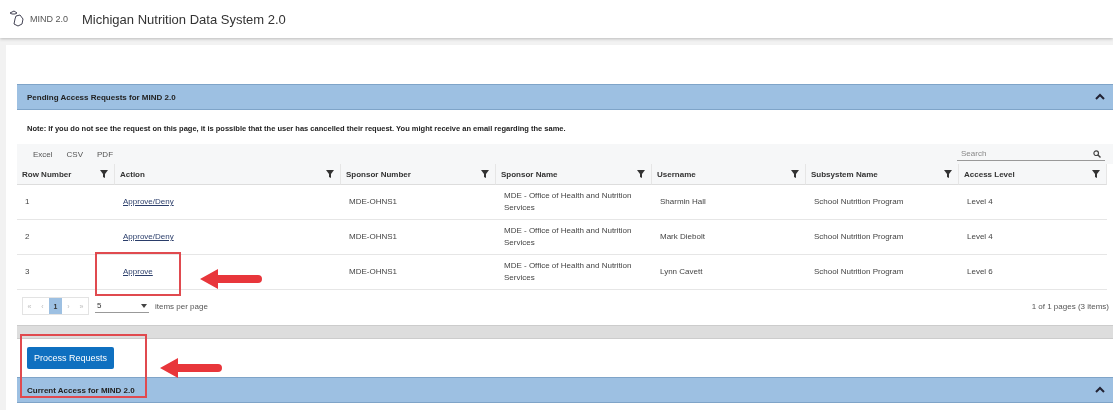 The height and width of the screenshot is (410, 1113). I want to click on panel-header: Current Access for MIND 2.0, so click(565, 390).